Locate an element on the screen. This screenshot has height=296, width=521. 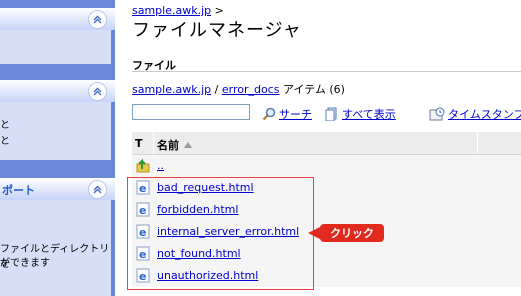
column-header-name: 名前 is located at coordinates (175, 145).